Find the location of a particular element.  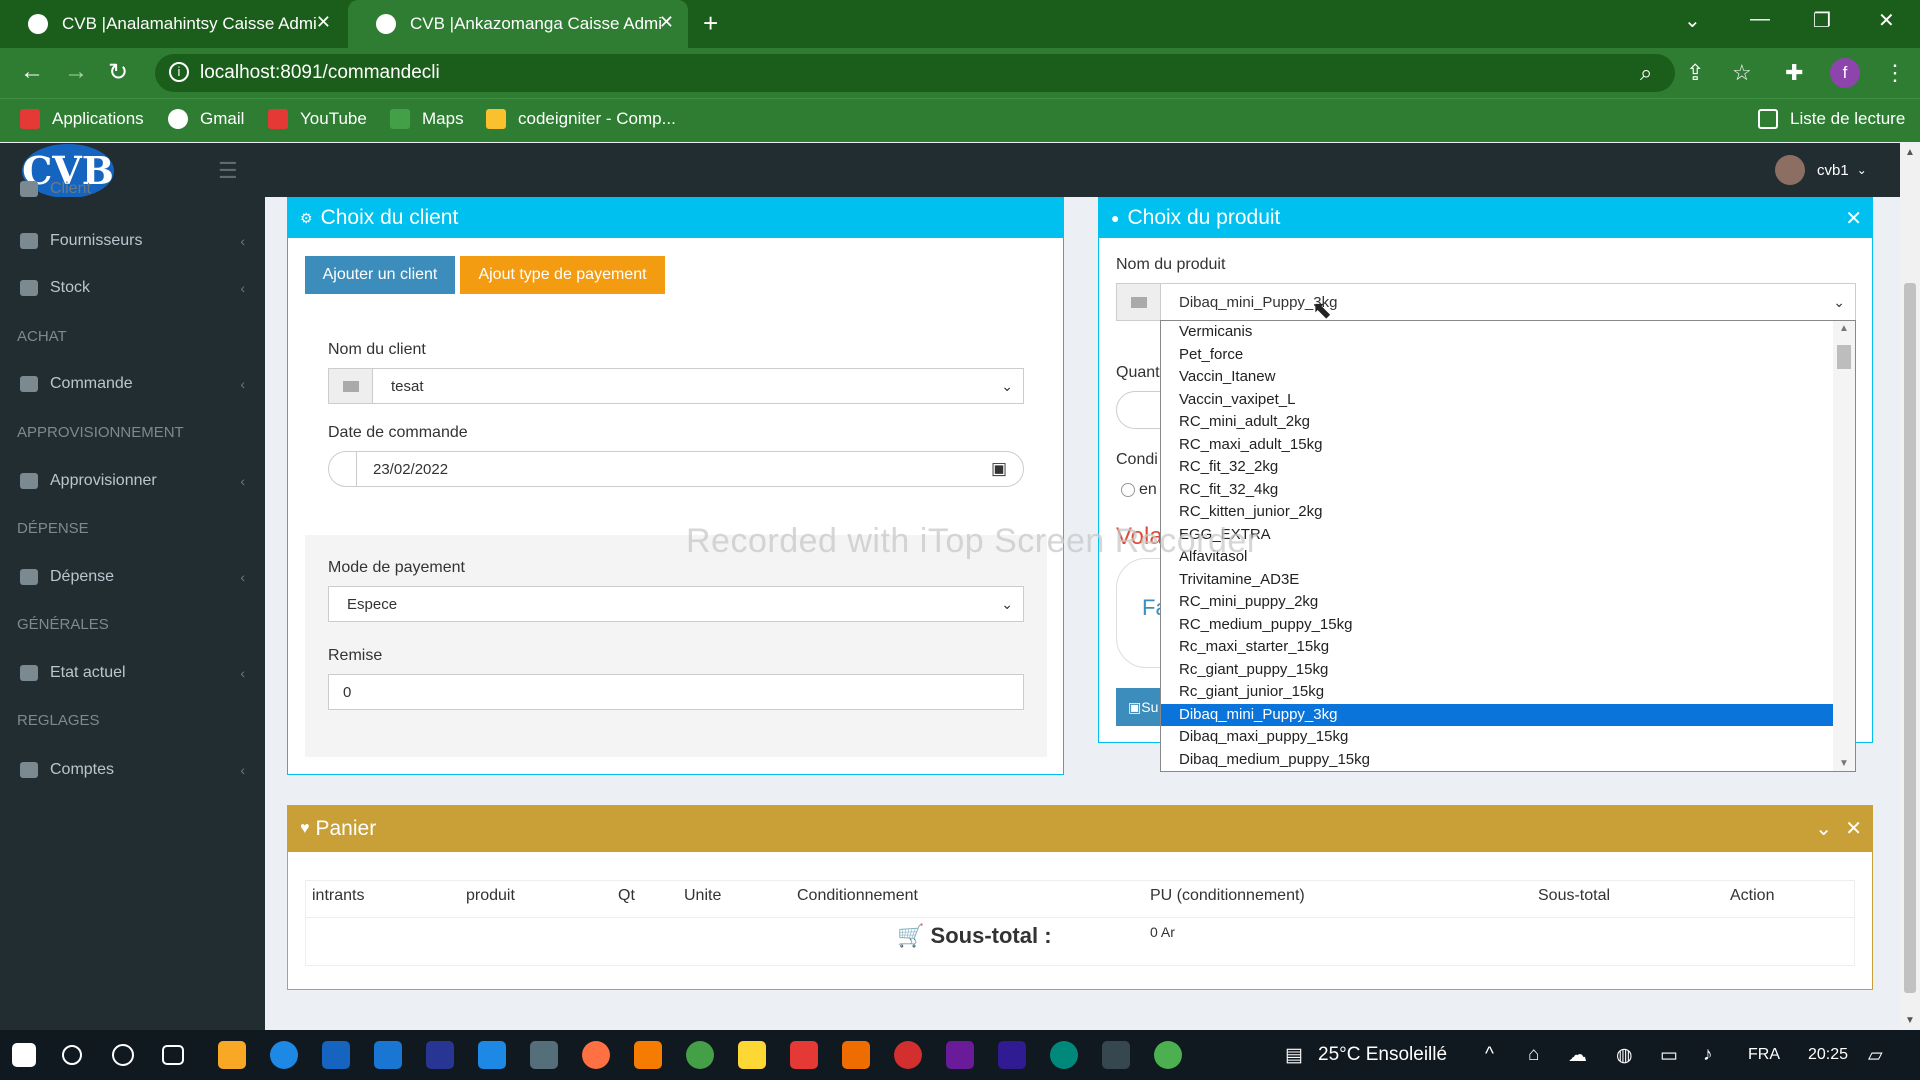

notifications-icon: ▱ is located at coordinates (1875, 1055).